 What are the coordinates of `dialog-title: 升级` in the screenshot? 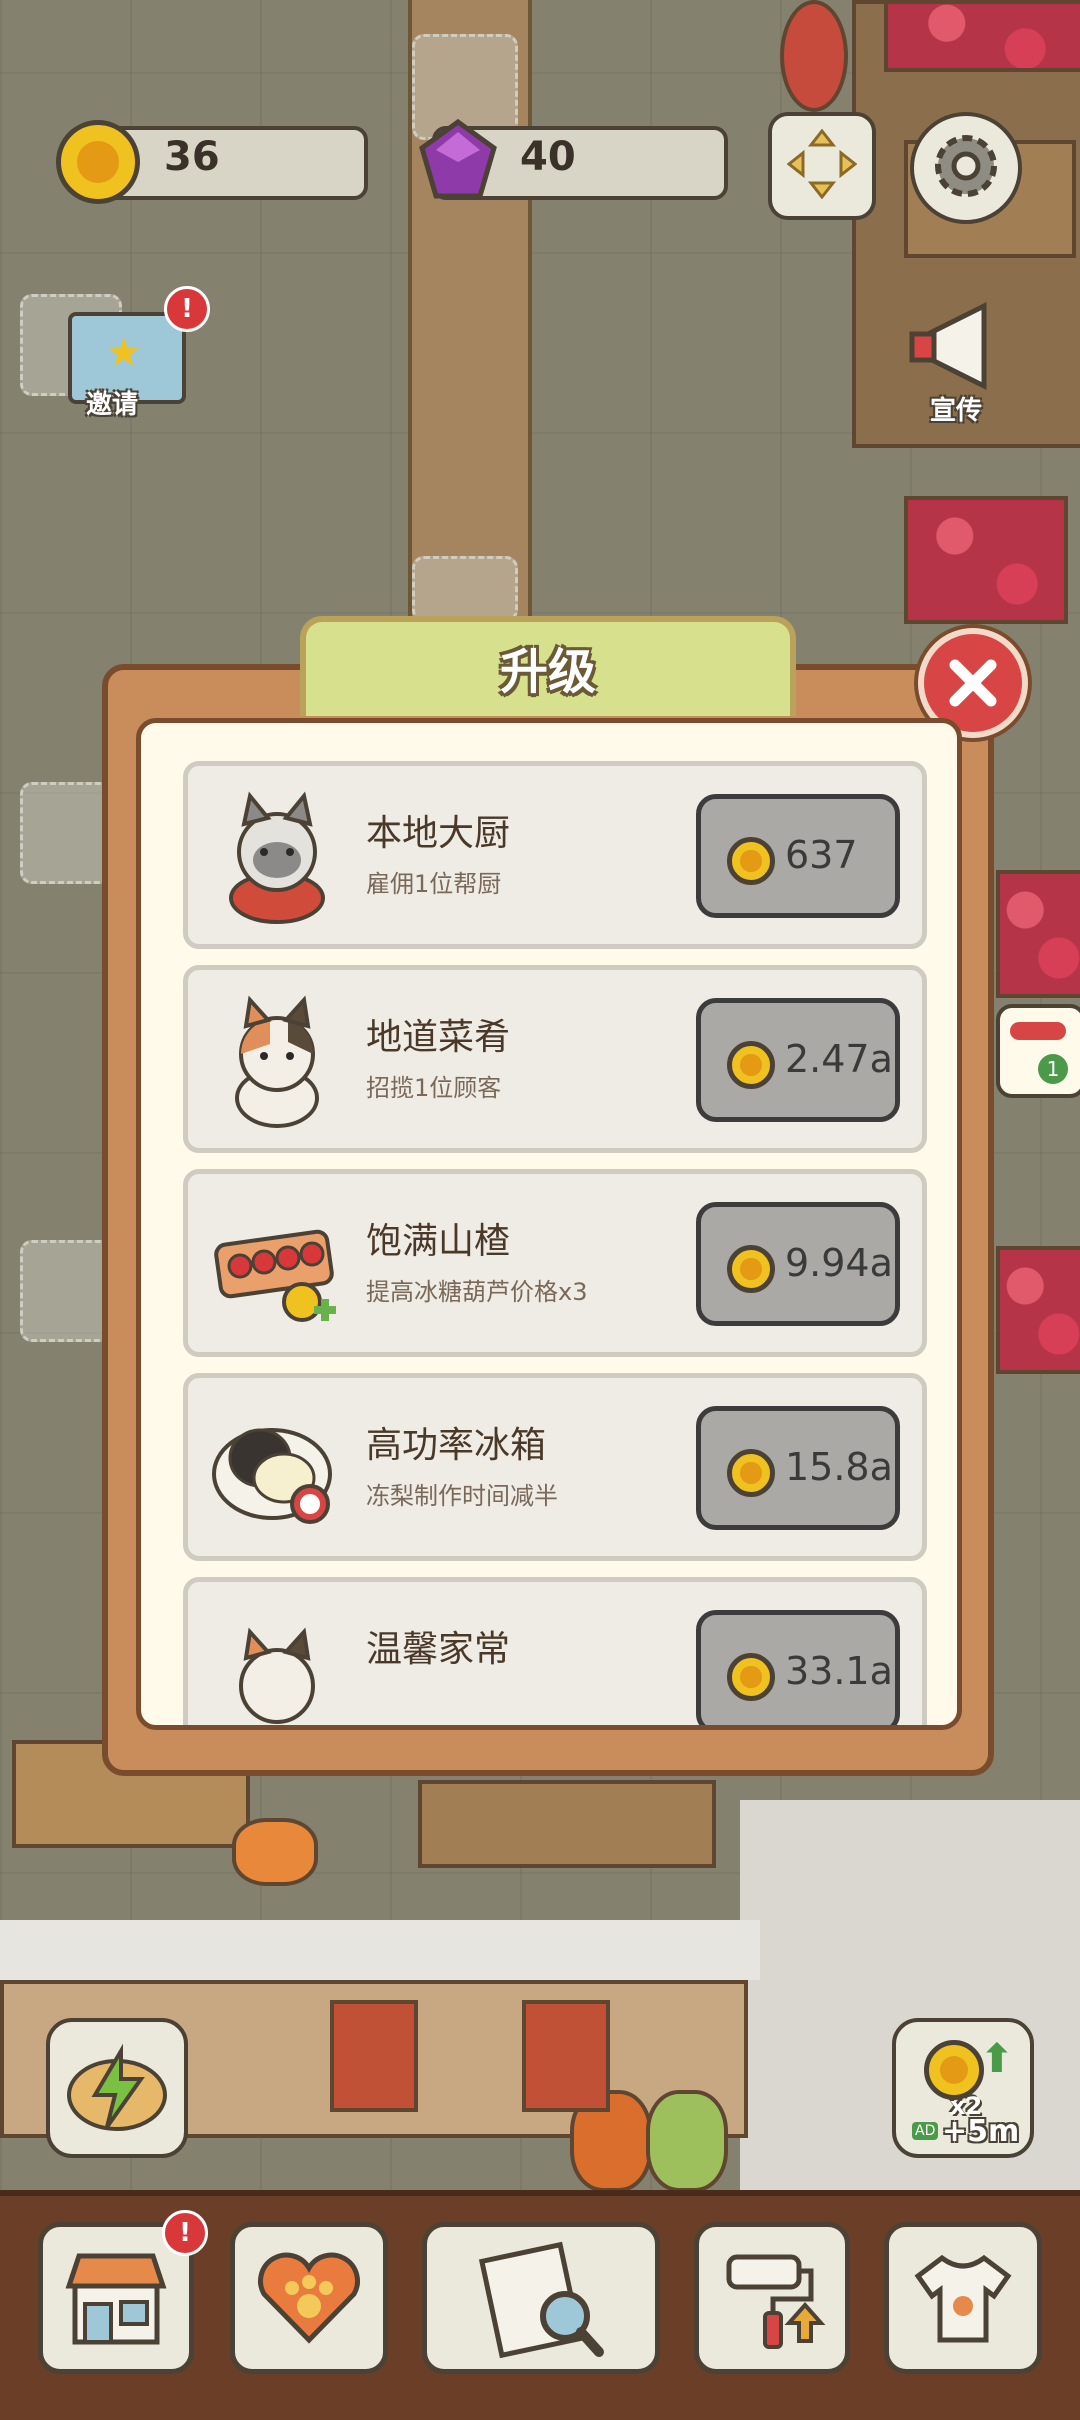 It's located at (547, 672).